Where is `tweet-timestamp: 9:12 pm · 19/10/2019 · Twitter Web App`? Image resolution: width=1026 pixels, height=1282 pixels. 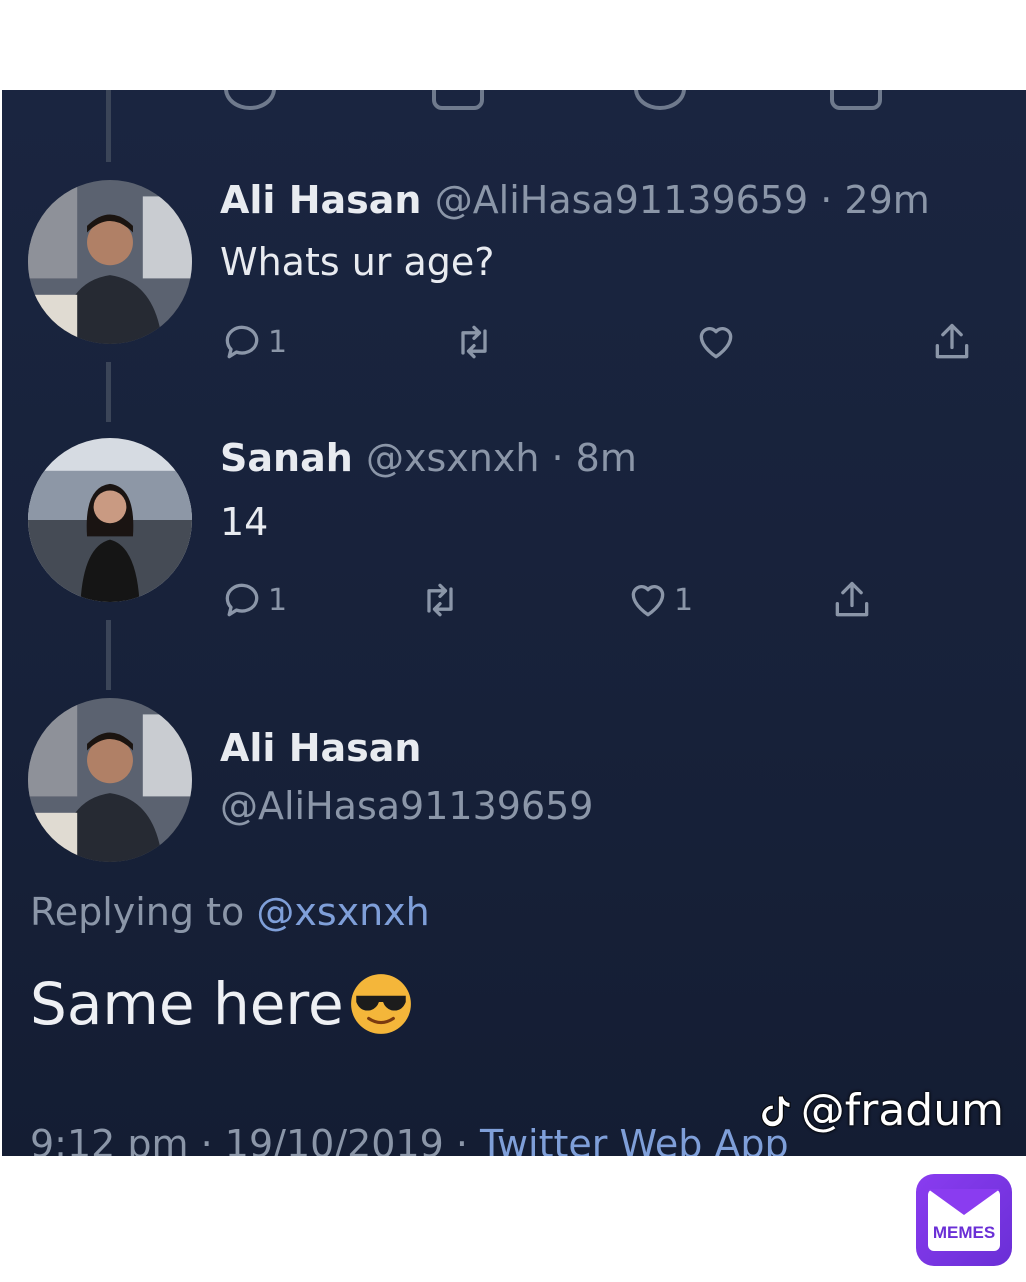 tweet-timestamp: 9:12 pm · 19/10/2019 · Twitter Web App is located at coordinates (409, 1139).